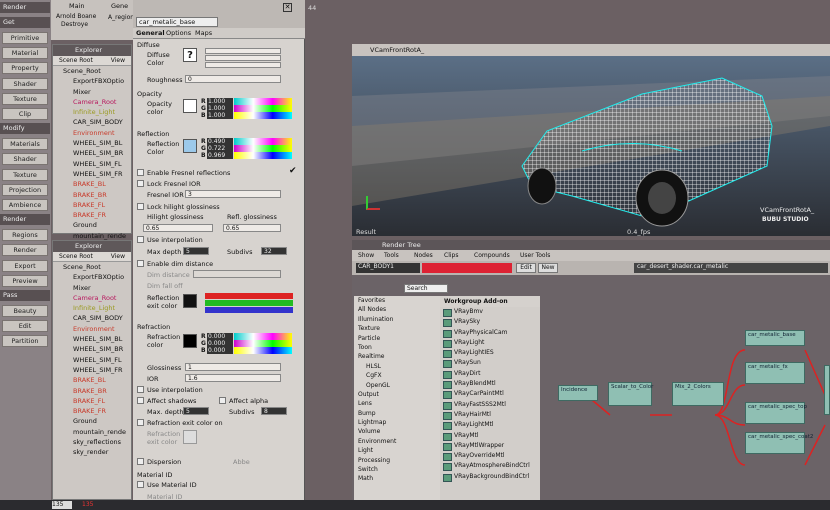  Describe the element at coordinates (391, 255) in the screenshot. I see `menu-tools: Tools` at that location.